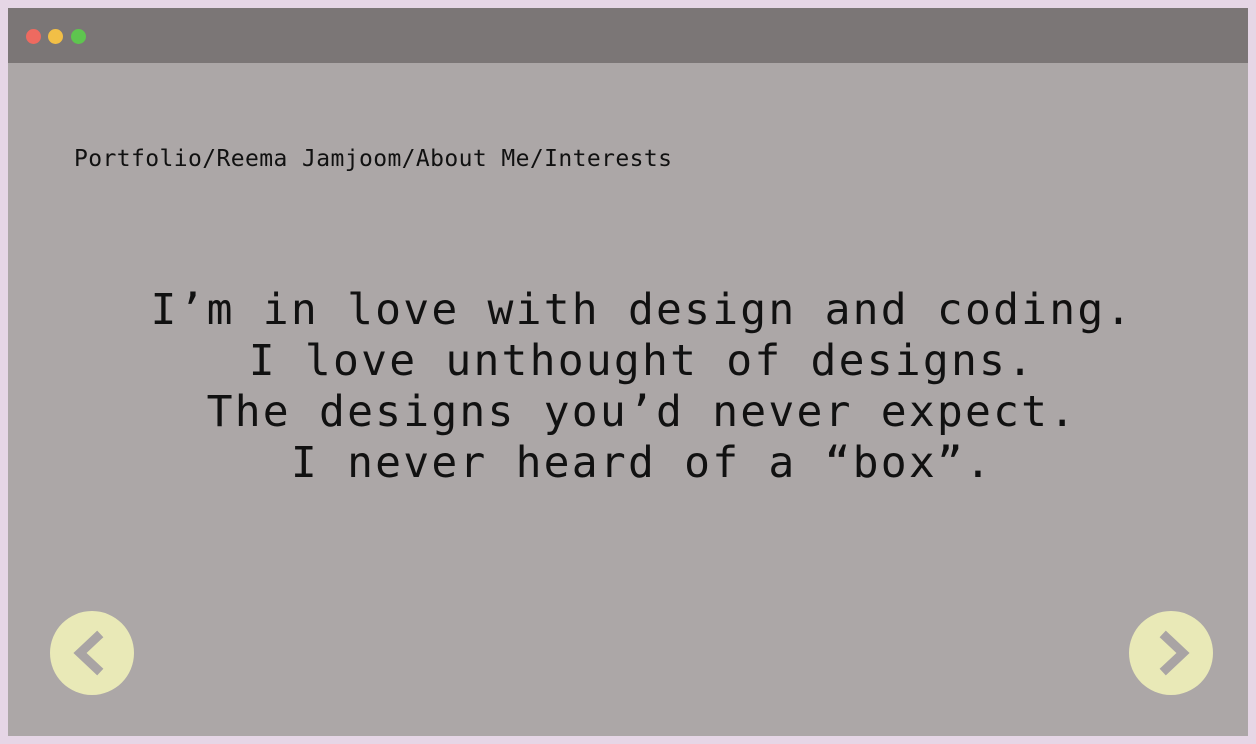 This screenshot has height=744, width=1256. What do you see at coordinates (78, 36) in the screenshot?
I see `maximize-window-button` at bounding box center [78, 36].